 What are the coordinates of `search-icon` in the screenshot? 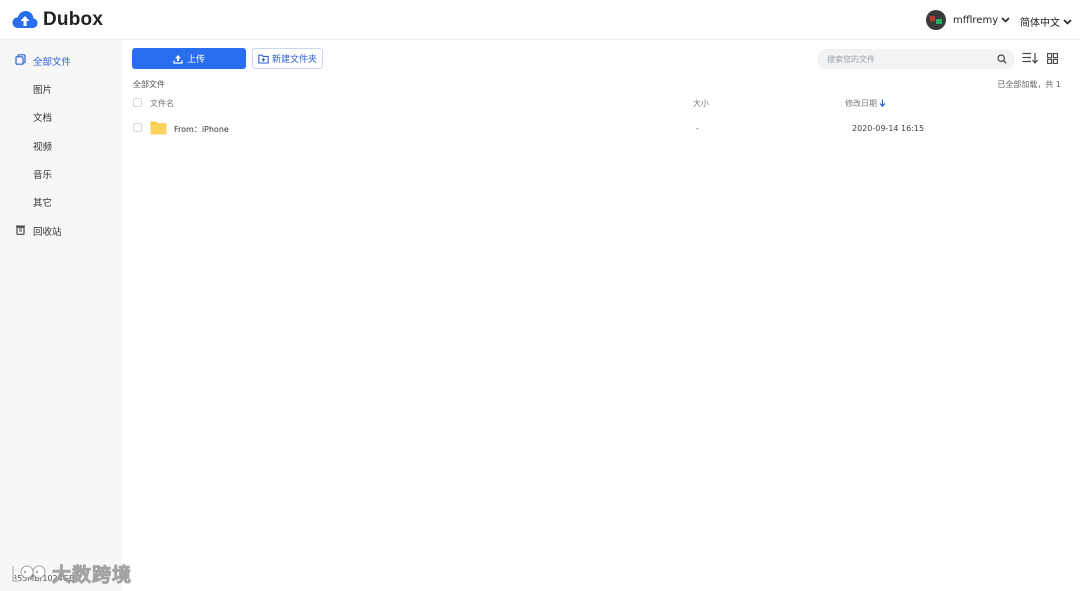 It's located at (1002, 59).